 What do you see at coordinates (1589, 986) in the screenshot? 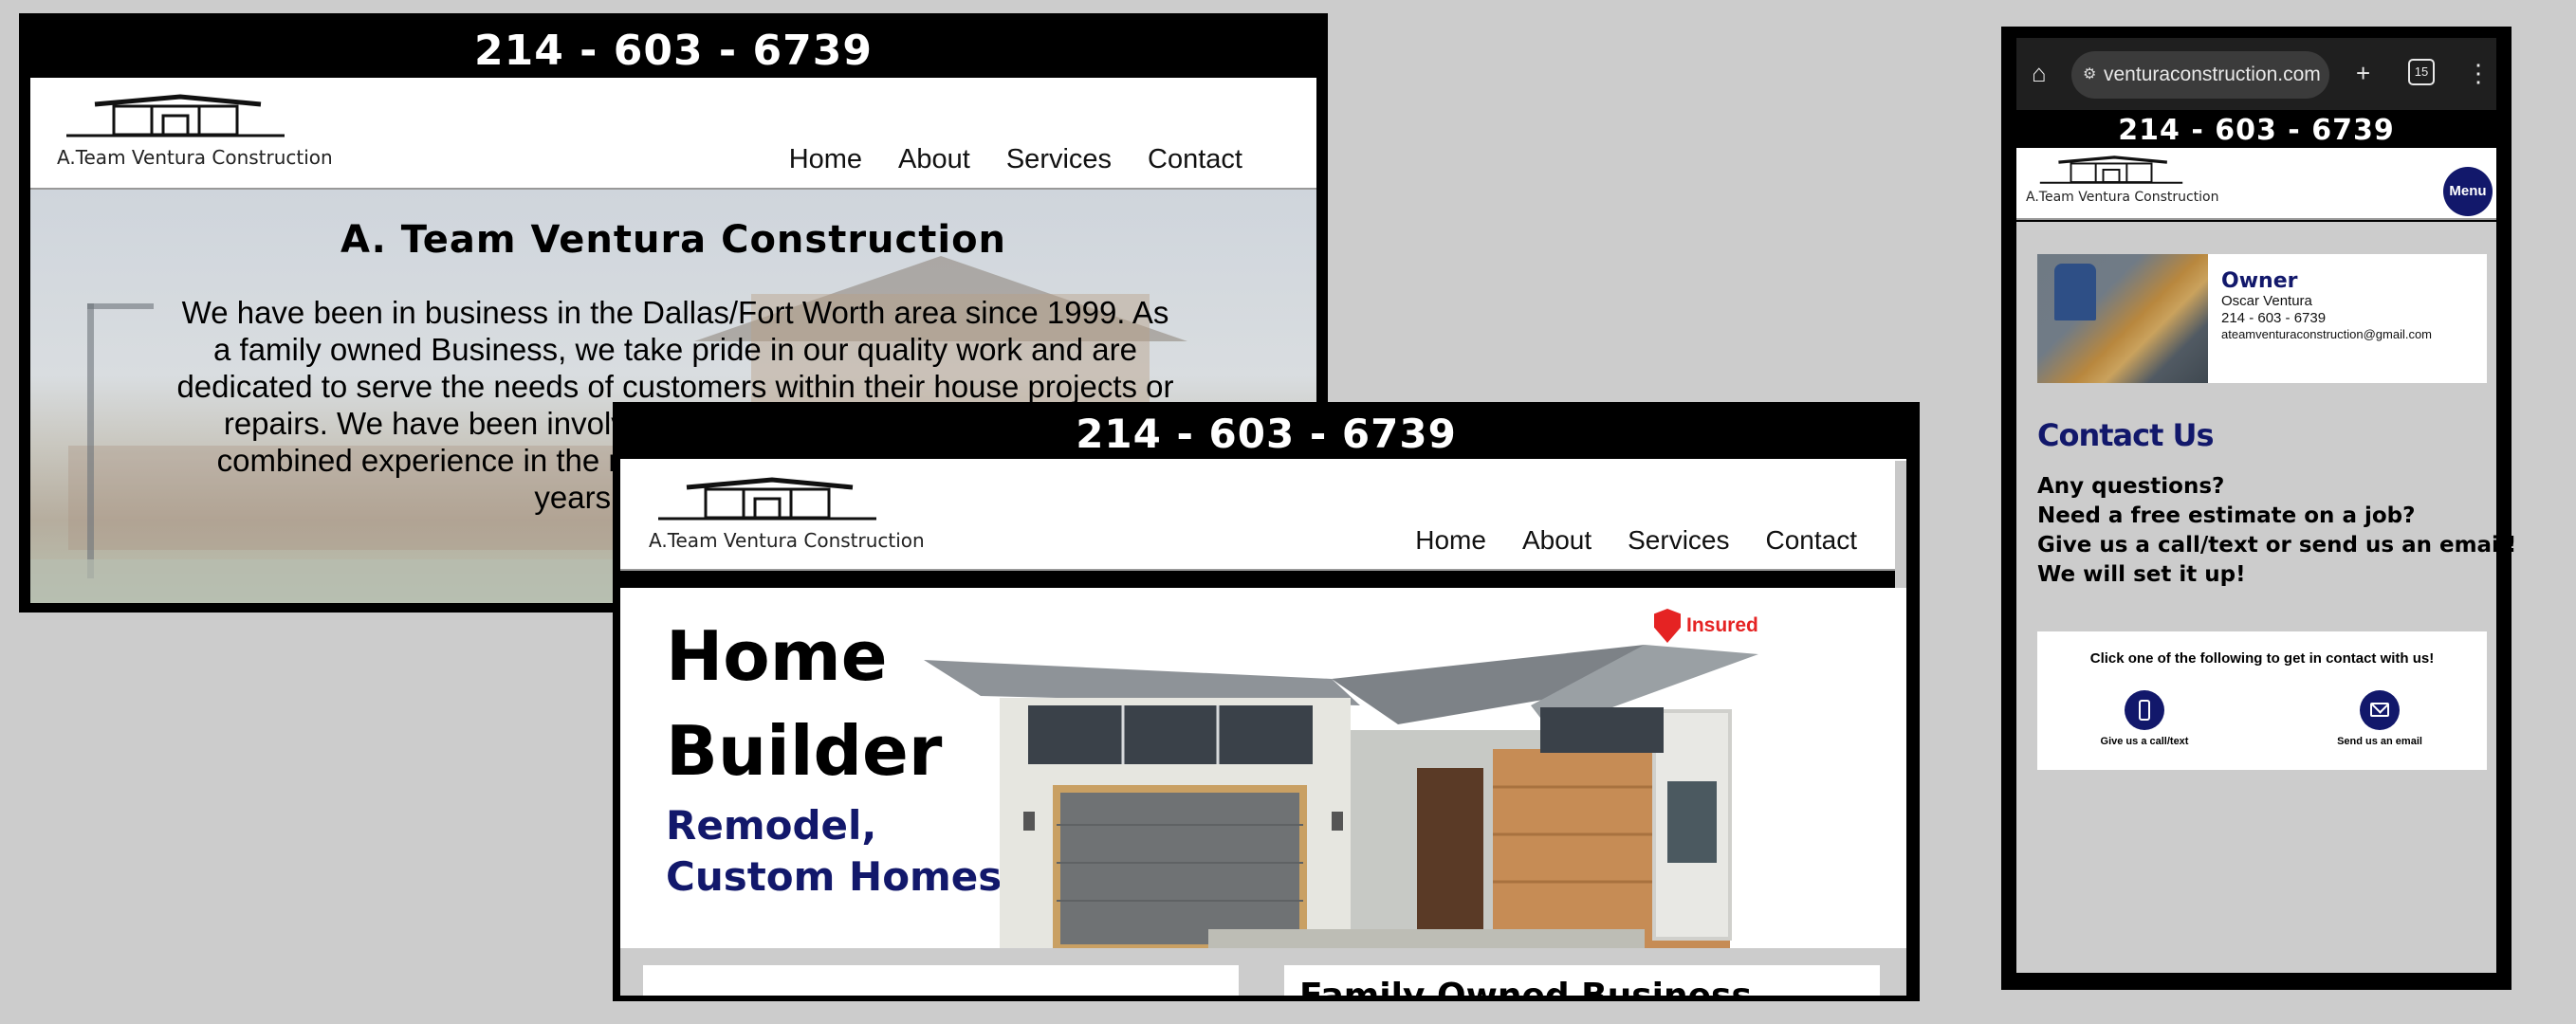
I see `section-heading: Family Owned Business` at bounding box center [1589, 986].